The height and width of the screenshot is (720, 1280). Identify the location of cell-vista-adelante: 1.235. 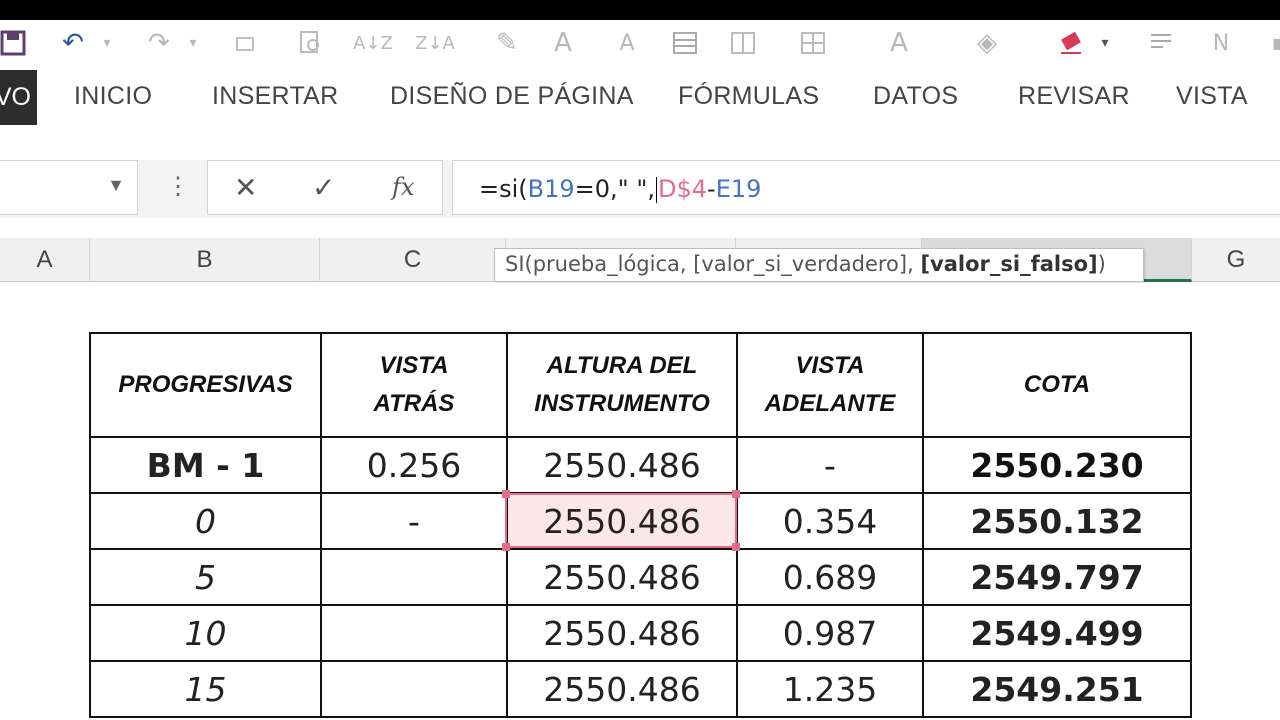
(830, 689).